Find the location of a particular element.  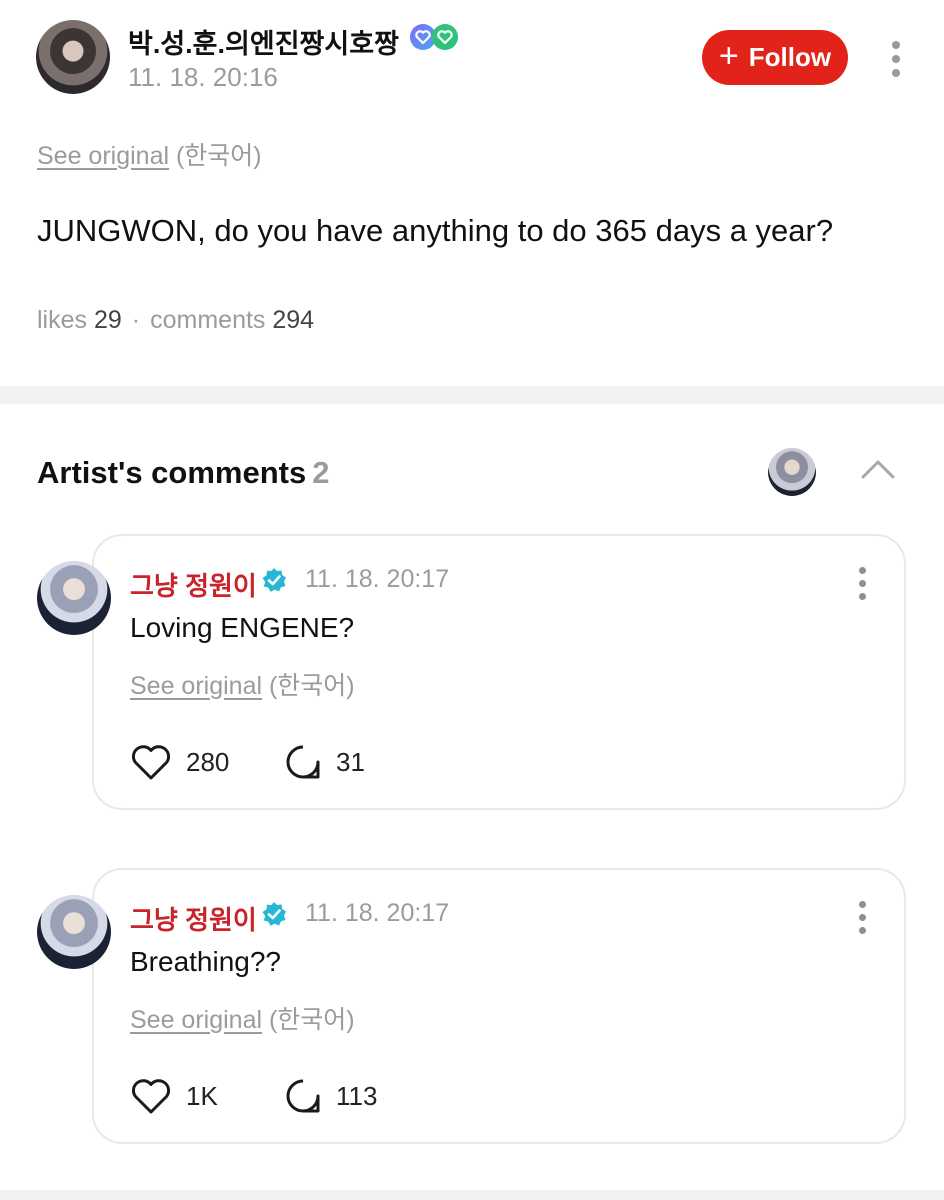

follow-button: + Follow is located at coordinates (775, 57).